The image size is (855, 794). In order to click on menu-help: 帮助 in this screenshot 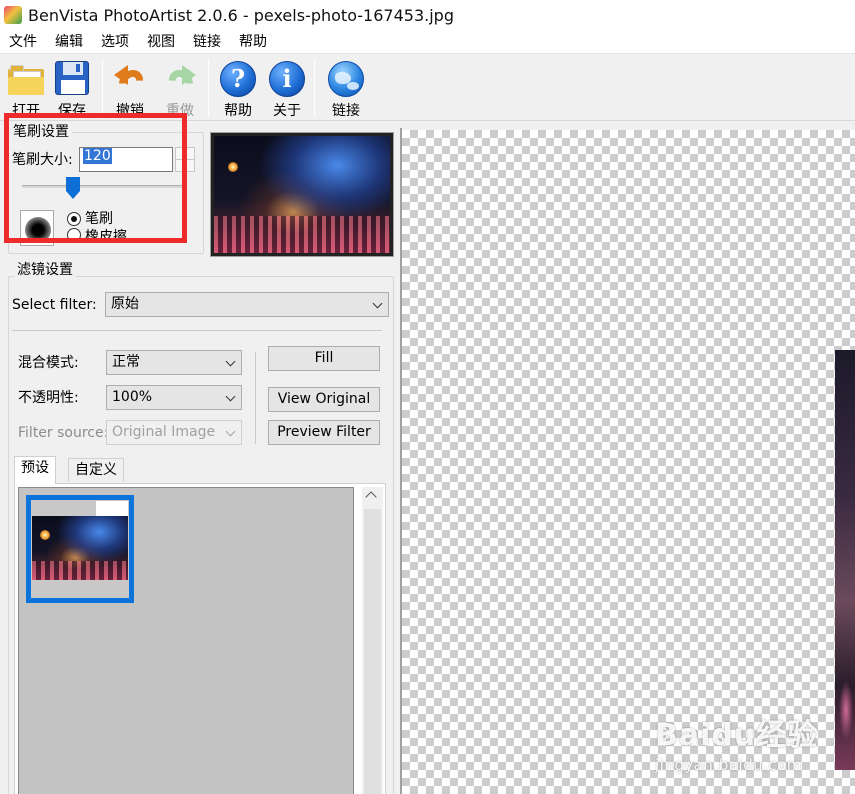, I will do `click(253, 42)`.